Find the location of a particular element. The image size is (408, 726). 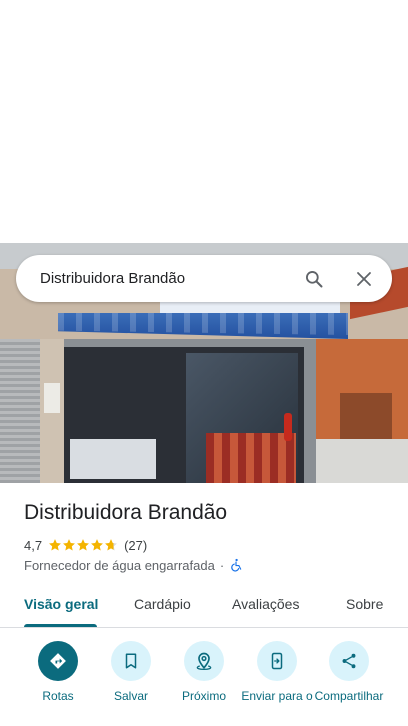

tab-avaliacoes: Avaliações is located at coordinates (265, 604).